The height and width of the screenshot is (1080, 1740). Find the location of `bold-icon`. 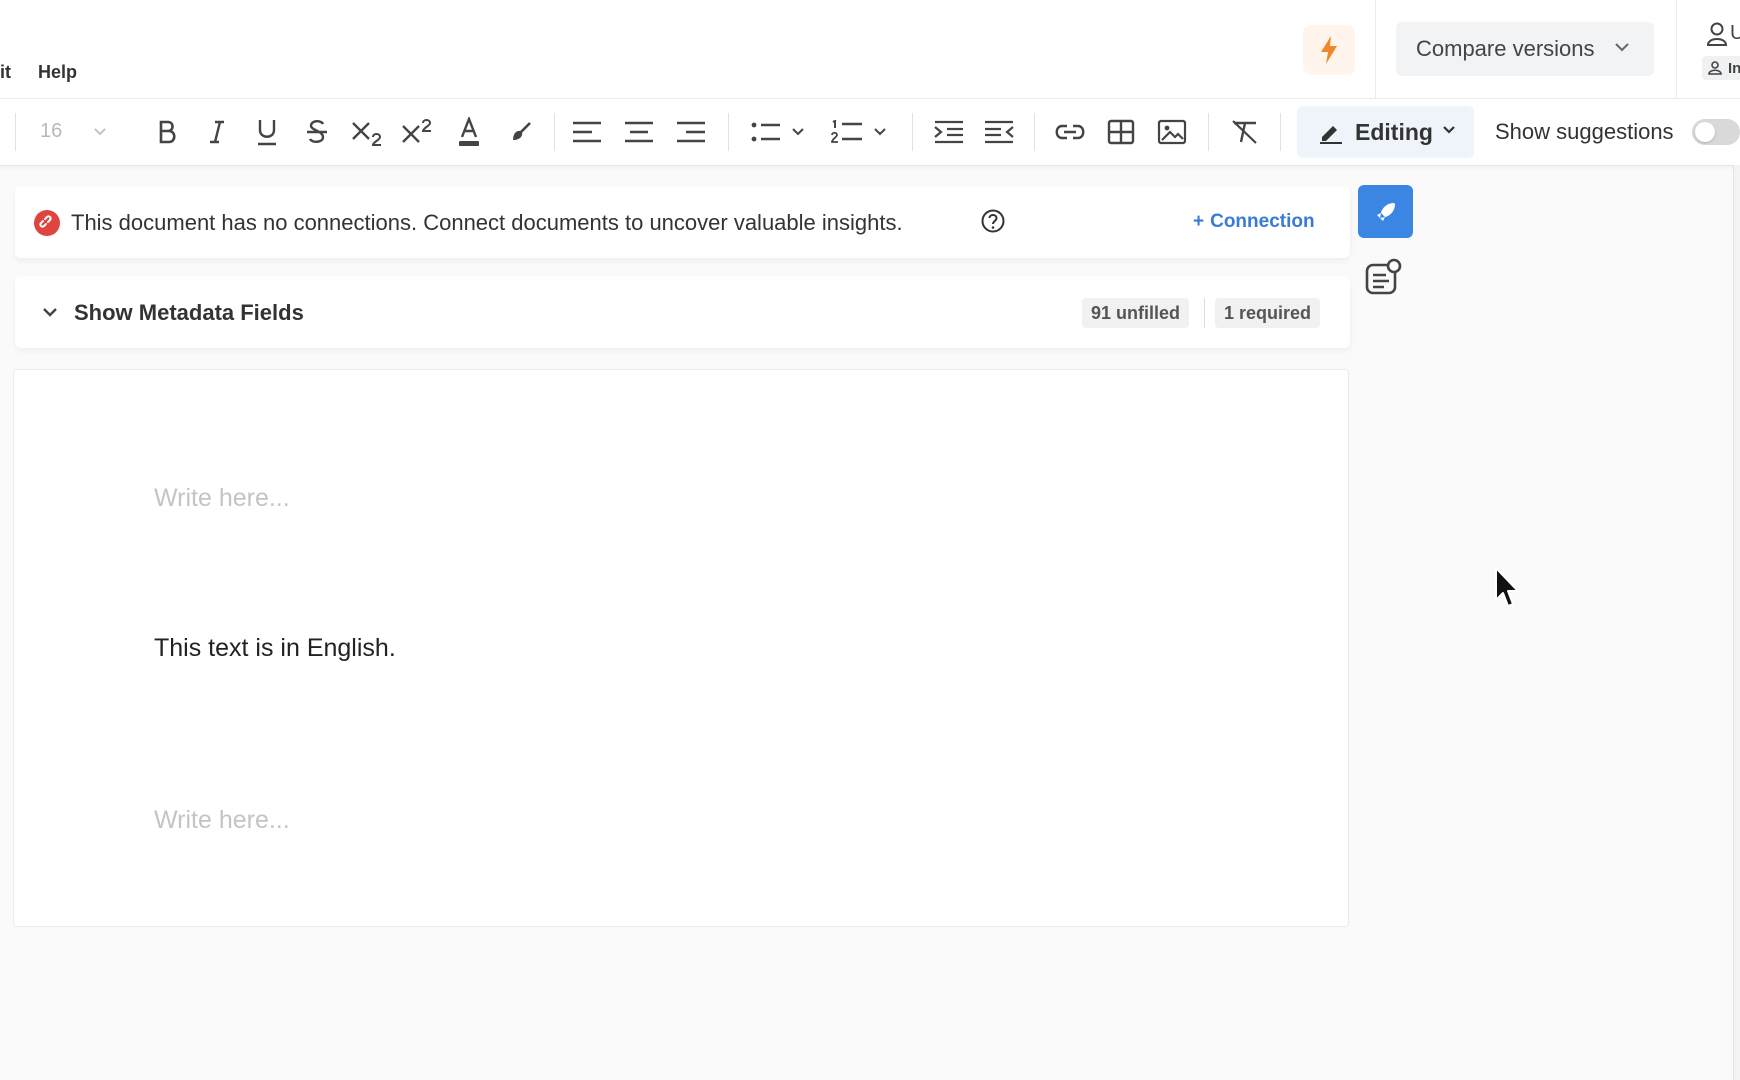

bold-icon is located at coordinates (167, 132).